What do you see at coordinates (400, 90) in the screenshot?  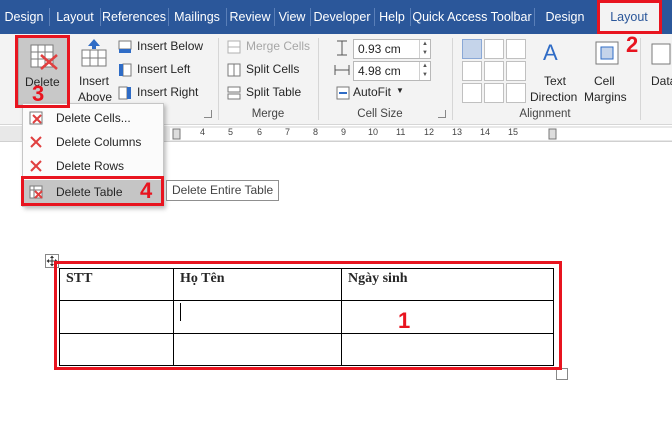 I see `autofit-chevron-down-icon: ▼` at bounding box center [400, 90].